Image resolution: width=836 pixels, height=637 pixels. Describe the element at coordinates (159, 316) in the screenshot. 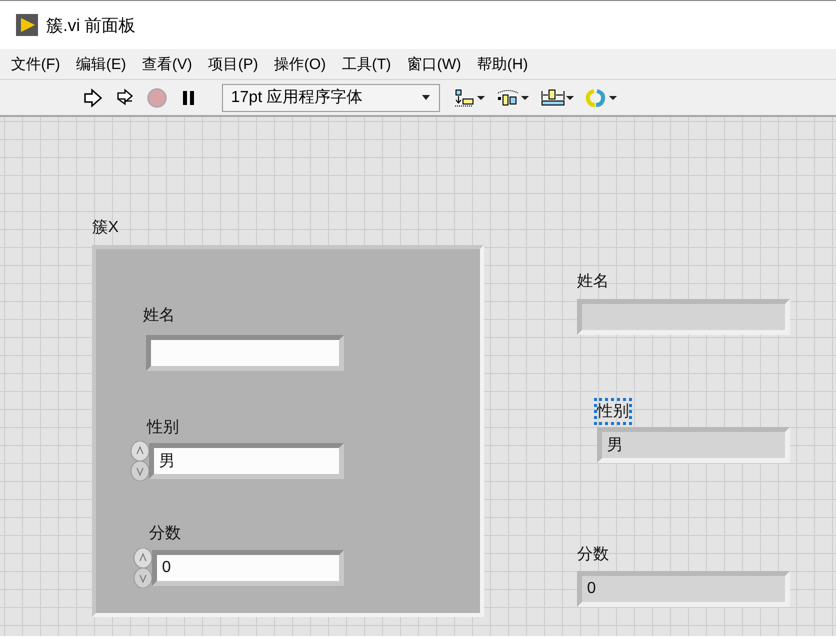

I see `control-label: 姓名` at that location.